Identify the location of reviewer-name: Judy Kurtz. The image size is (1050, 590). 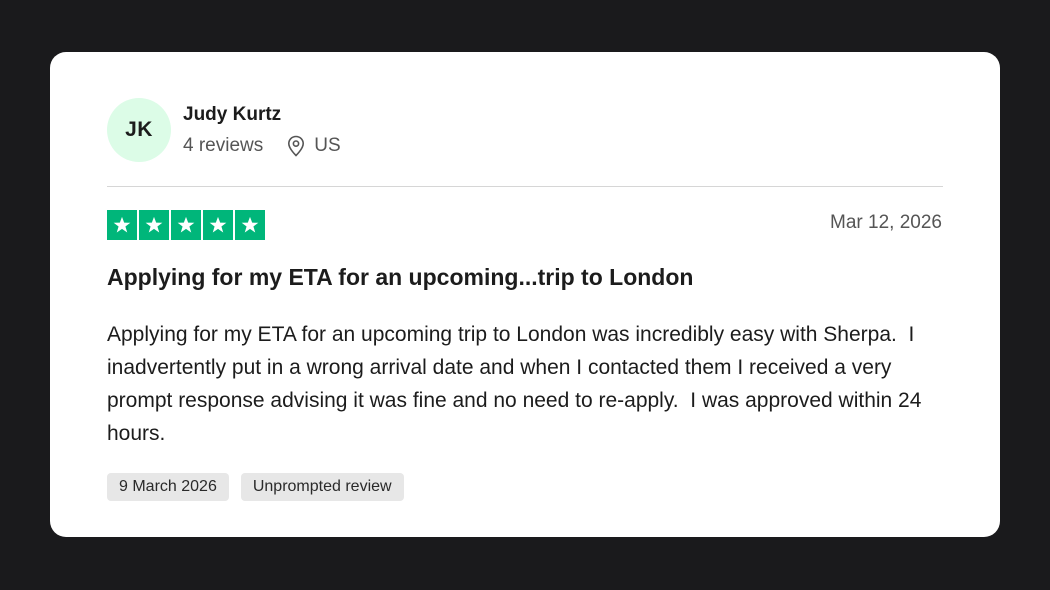
(262, 115).